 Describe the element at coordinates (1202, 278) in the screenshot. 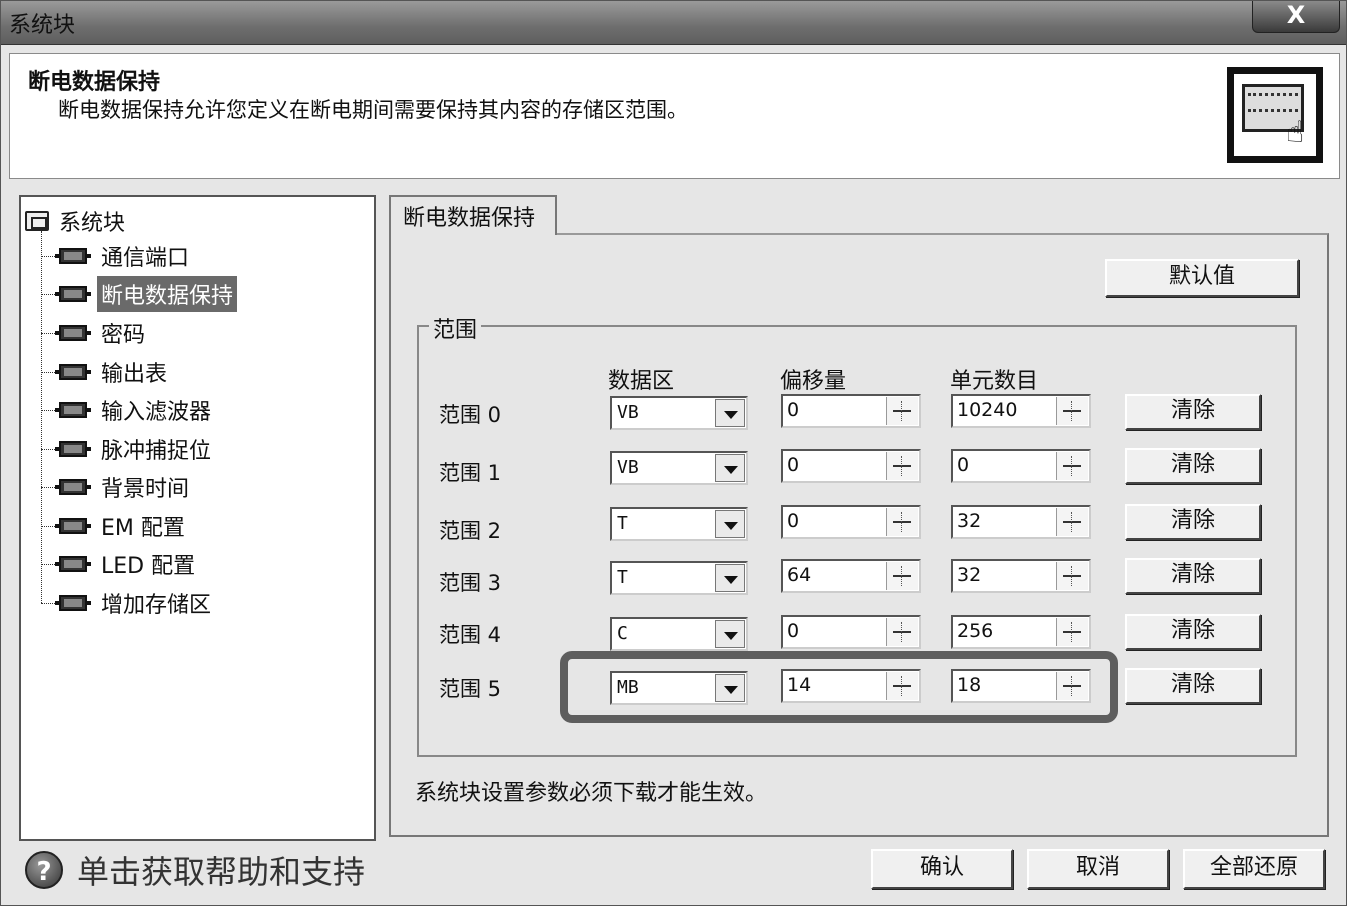

I see `default-values-button: 默认值` at that location.